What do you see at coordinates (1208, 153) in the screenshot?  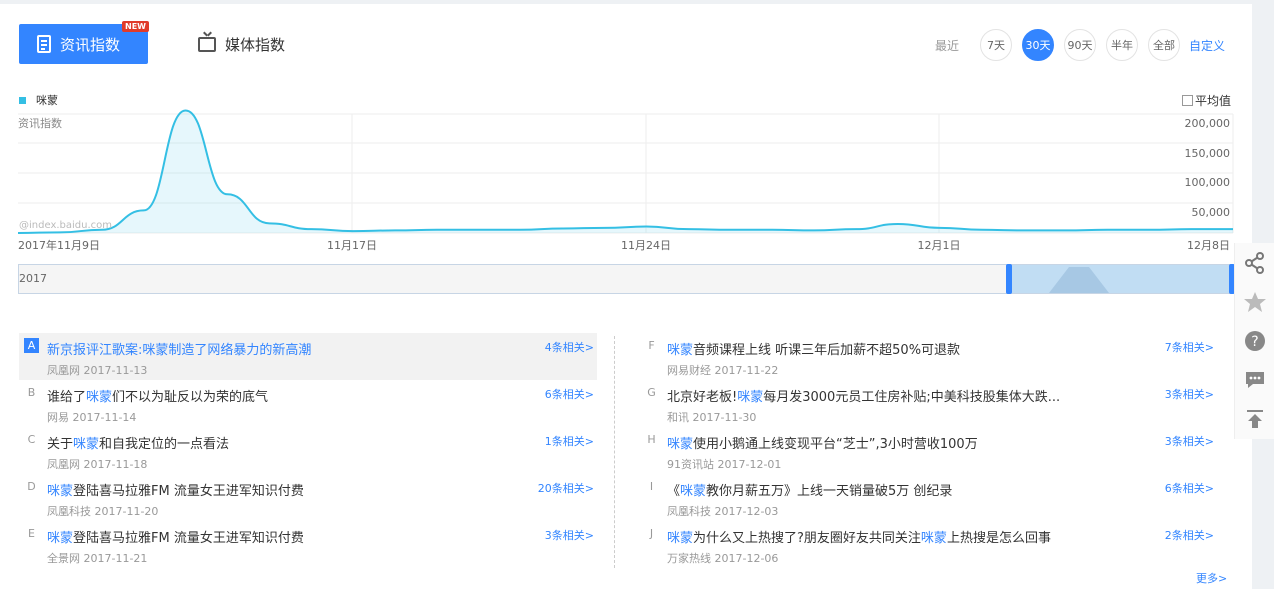 I see `y-tick-label: 150,000` at bounding box center [1208, 153].